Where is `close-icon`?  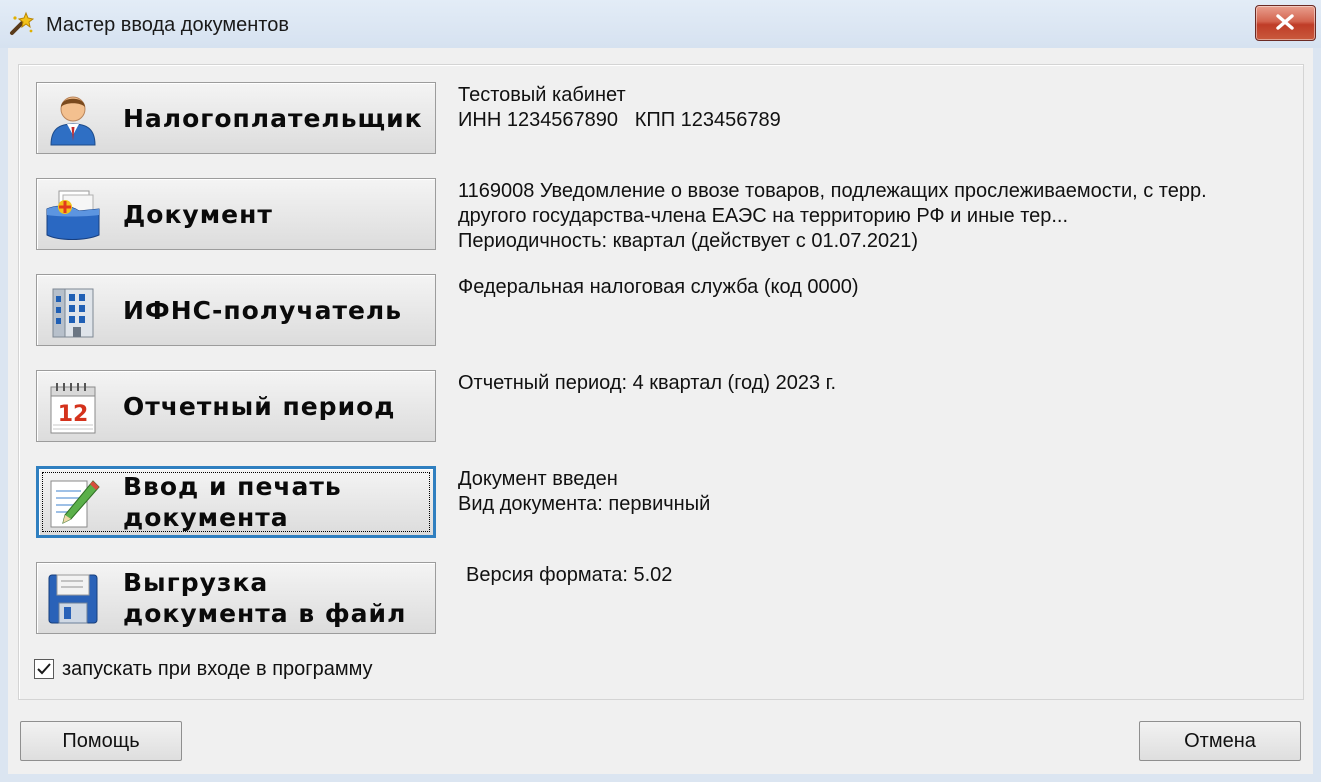 close-icon is located at coordinates (1285, 22).